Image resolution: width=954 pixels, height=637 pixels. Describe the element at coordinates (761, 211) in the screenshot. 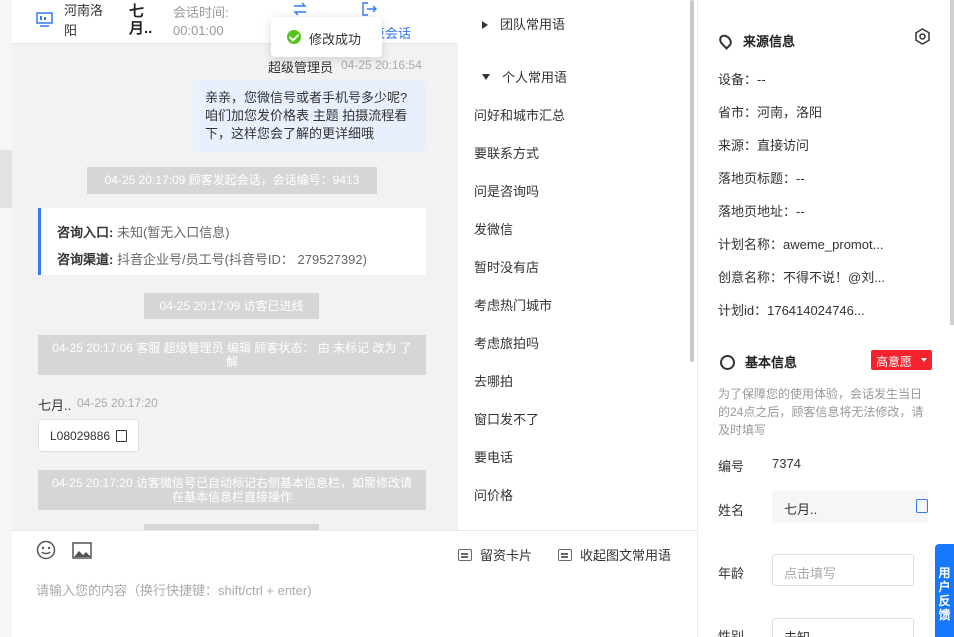

I see `source-landing-url: 落地页地址：--` at that location.